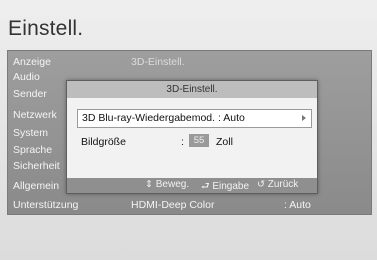  I want to click on footer-move: ⇕ Beweg., so click(167, 184).